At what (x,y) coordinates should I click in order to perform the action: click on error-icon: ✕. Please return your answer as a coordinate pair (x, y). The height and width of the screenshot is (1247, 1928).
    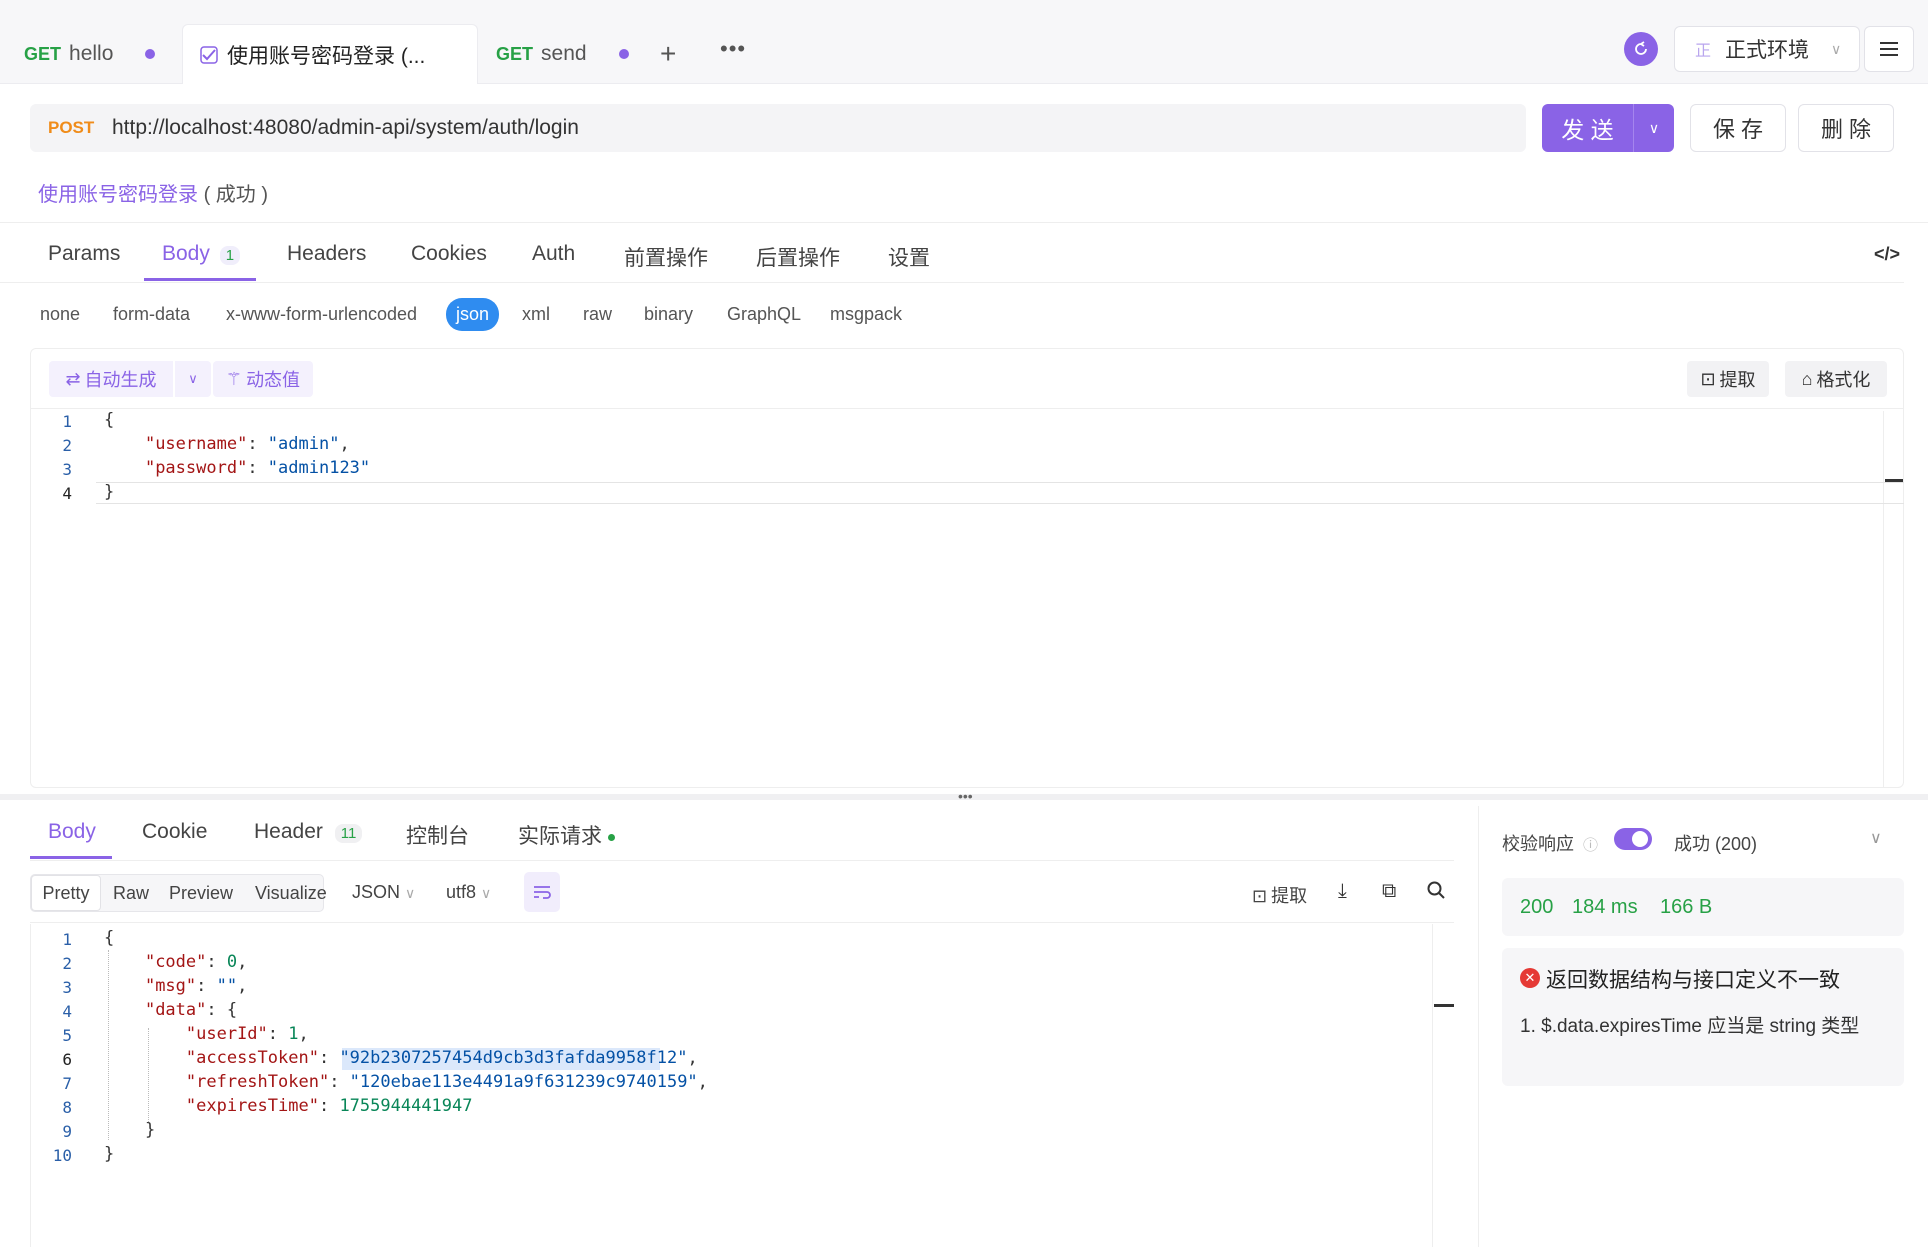
    Looking at the image, I should click on (1530, 978).